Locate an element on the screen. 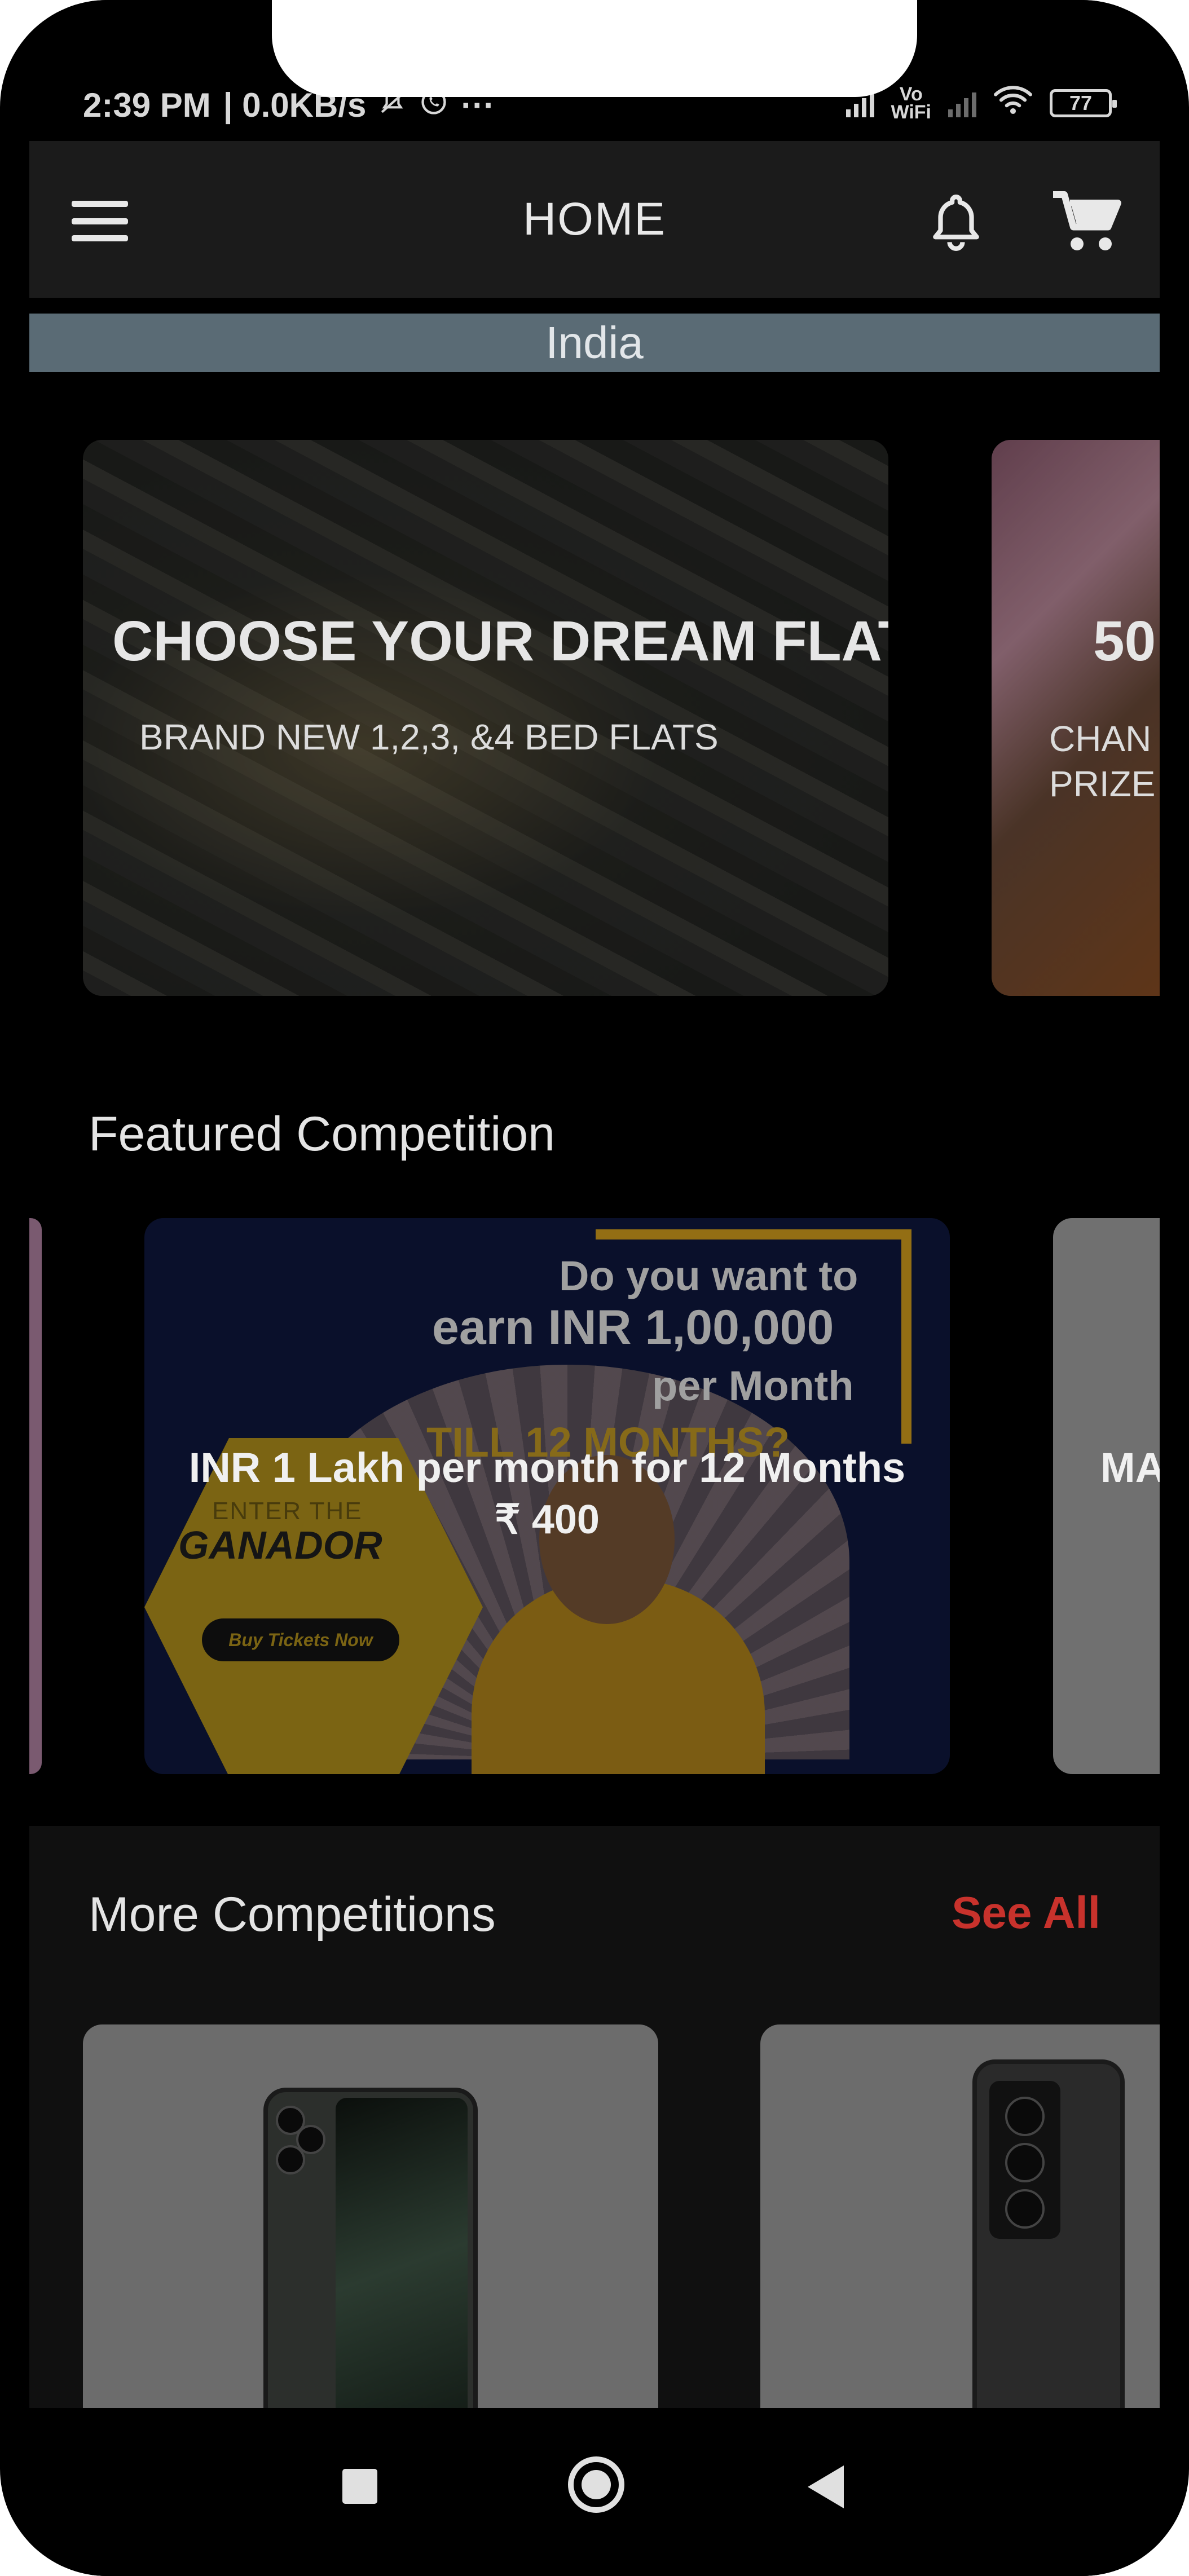 This screenshot has width=1189, height=2576. square-recents-icon is located at coordinates (359, 2486).